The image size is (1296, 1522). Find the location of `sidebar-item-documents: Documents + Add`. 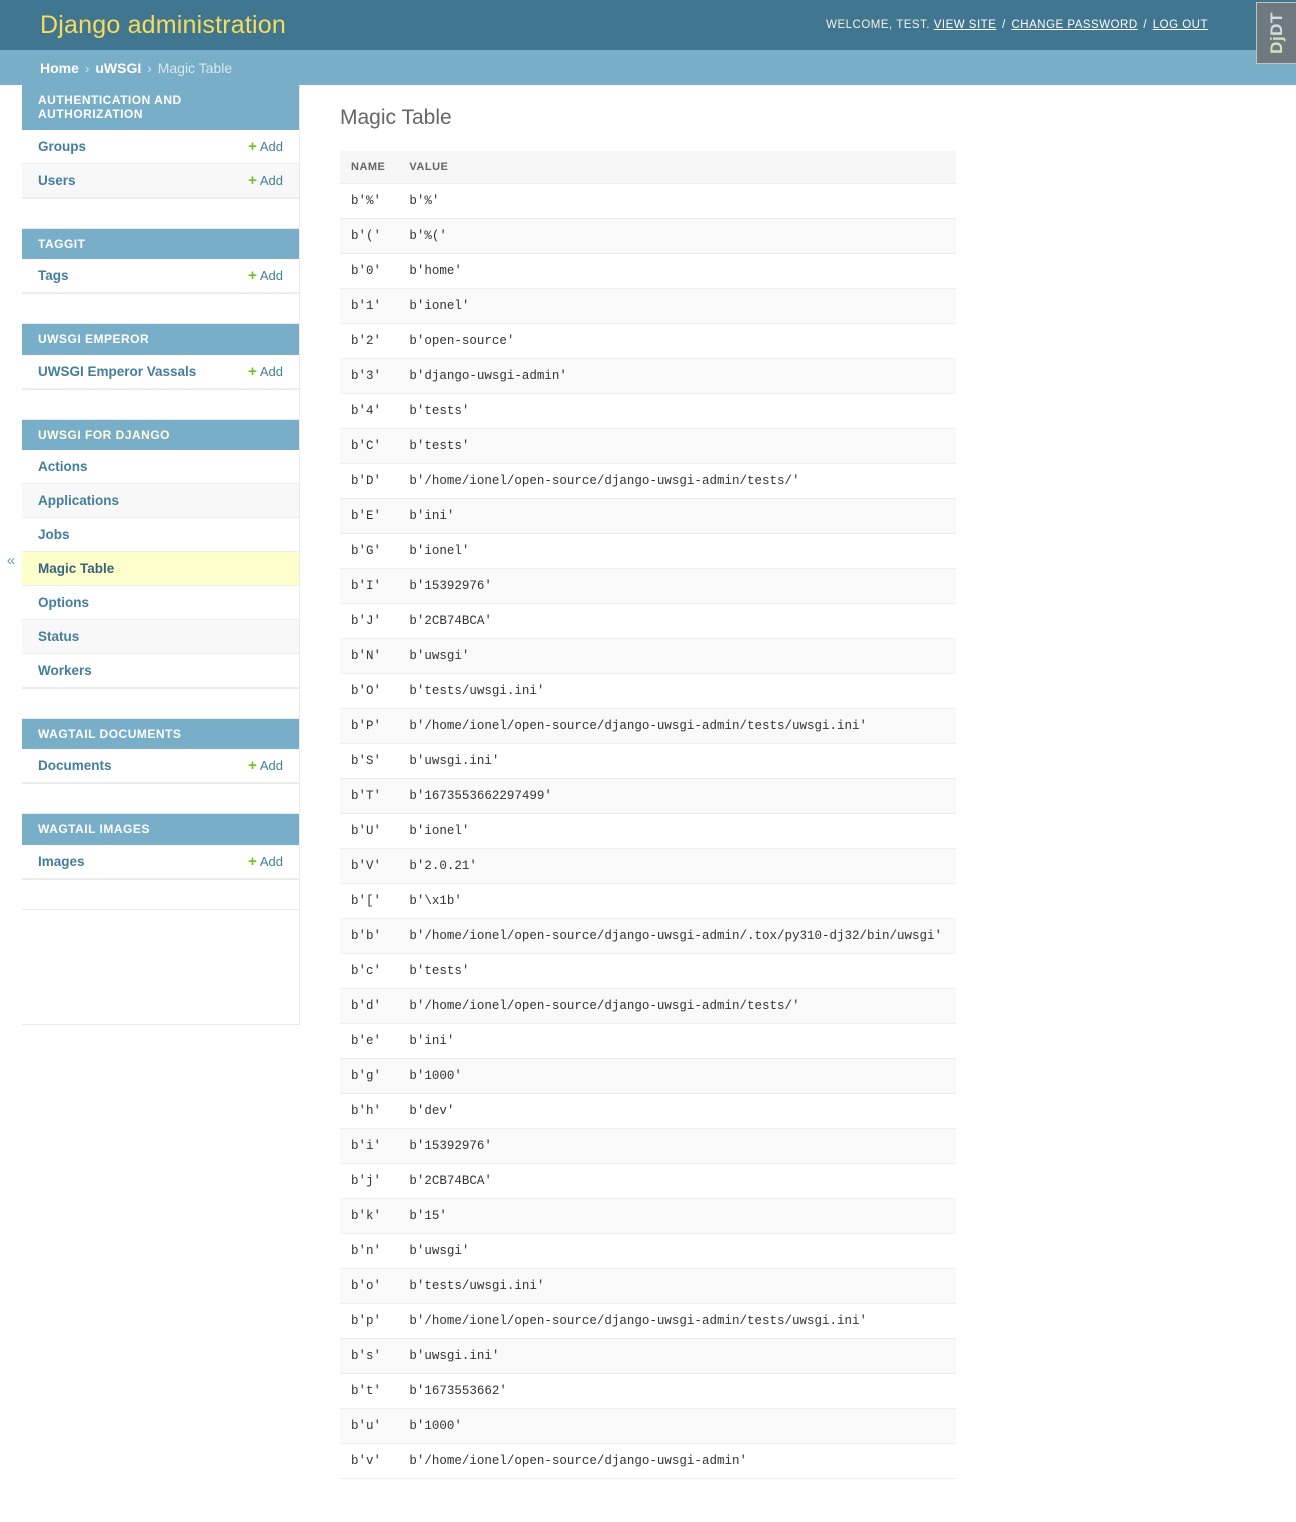

sidebar-item-documents: Documents + Add is located at coordinates (160, 766).